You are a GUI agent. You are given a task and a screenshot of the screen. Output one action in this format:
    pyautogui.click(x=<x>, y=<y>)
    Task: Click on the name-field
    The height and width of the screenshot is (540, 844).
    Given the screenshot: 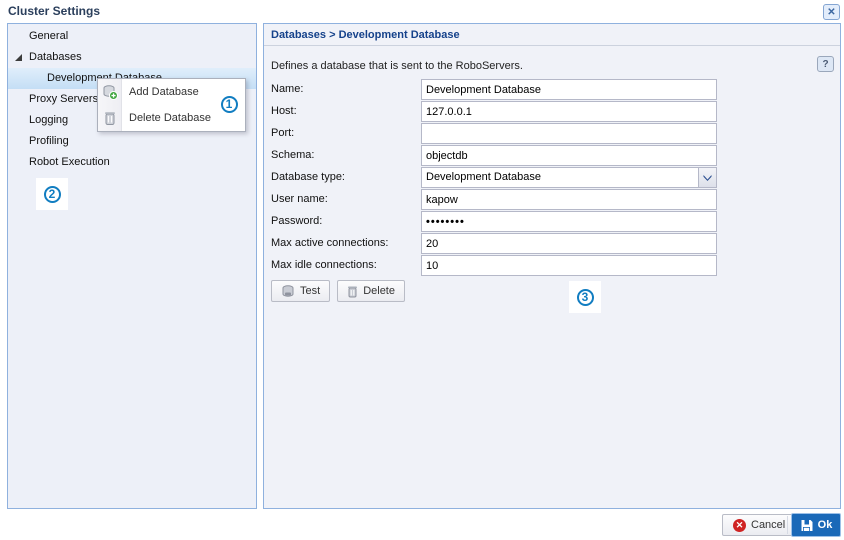 What is the action you would take?
    pyautogui.click(x=569, y=89)
    